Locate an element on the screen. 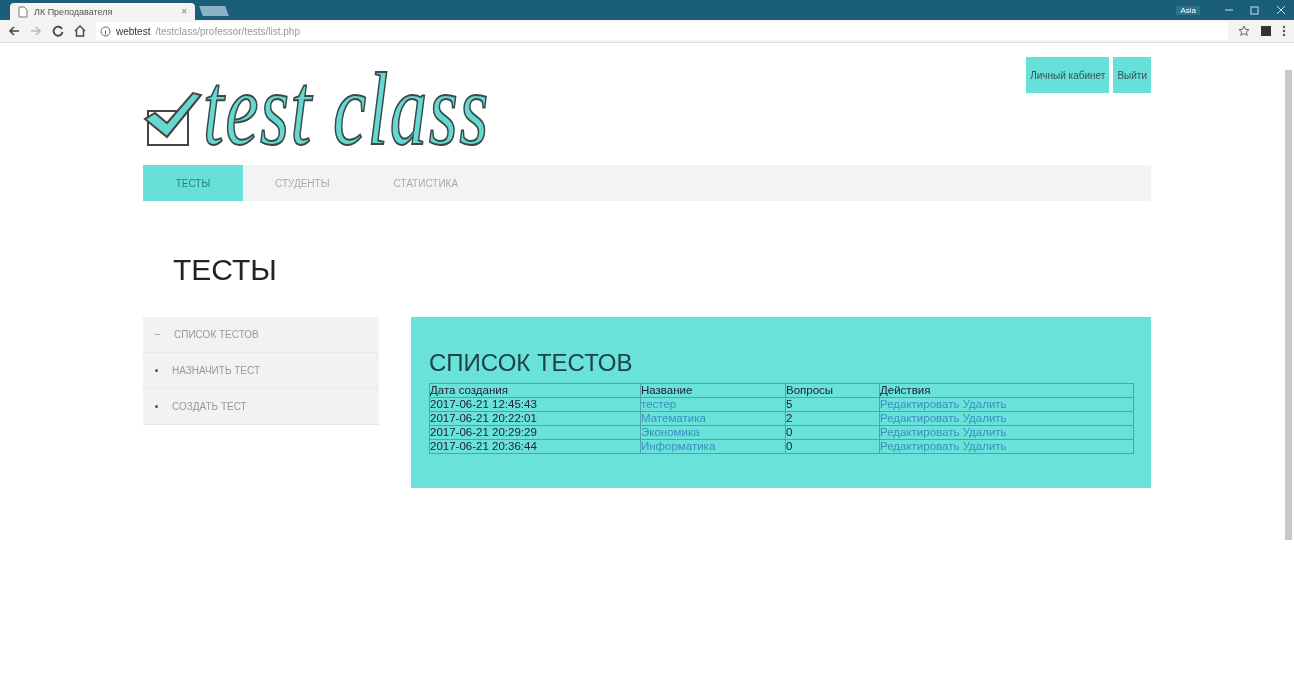 The height and width of the screenshot is (699, 1294). table-cell: 2017-06-21 12:45:43 is located at coordinates (535, 404).